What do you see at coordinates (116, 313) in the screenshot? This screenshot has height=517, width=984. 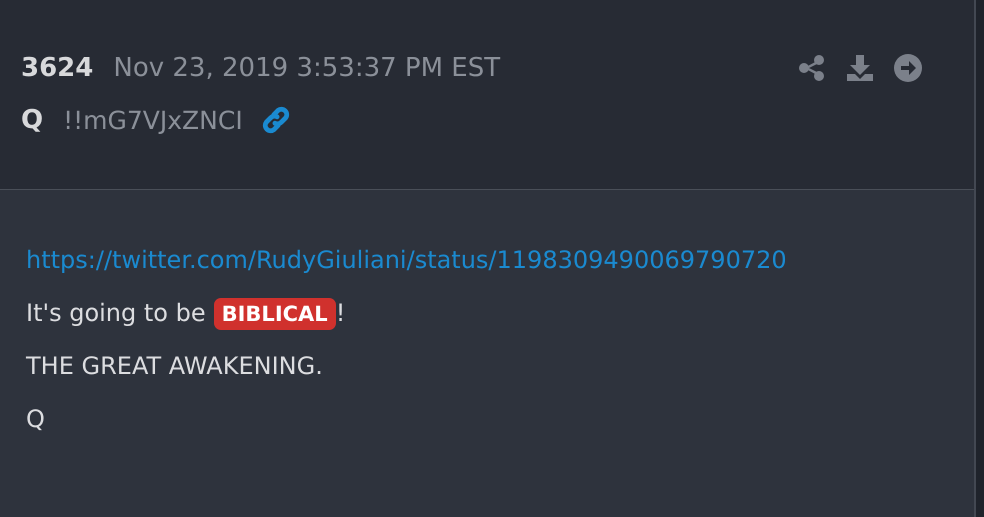 I see `body-text: It's going to be` at bounding box center [116, 313].